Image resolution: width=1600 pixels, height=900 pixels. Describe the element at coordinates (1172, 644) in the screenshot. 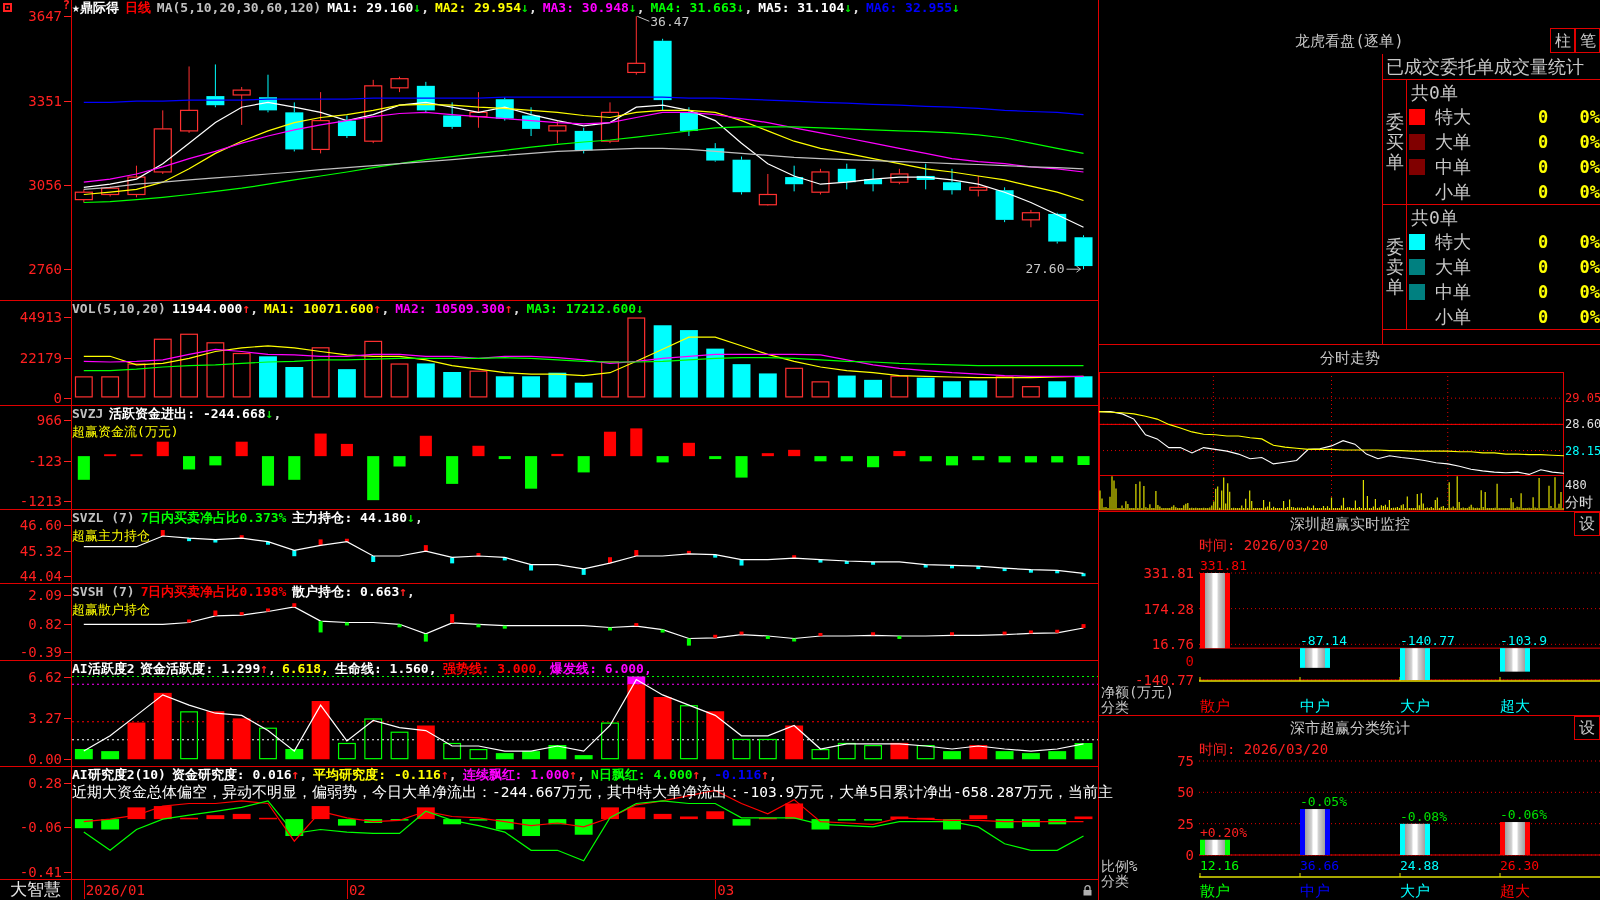

I see `axis-label: 16.76` at that location.